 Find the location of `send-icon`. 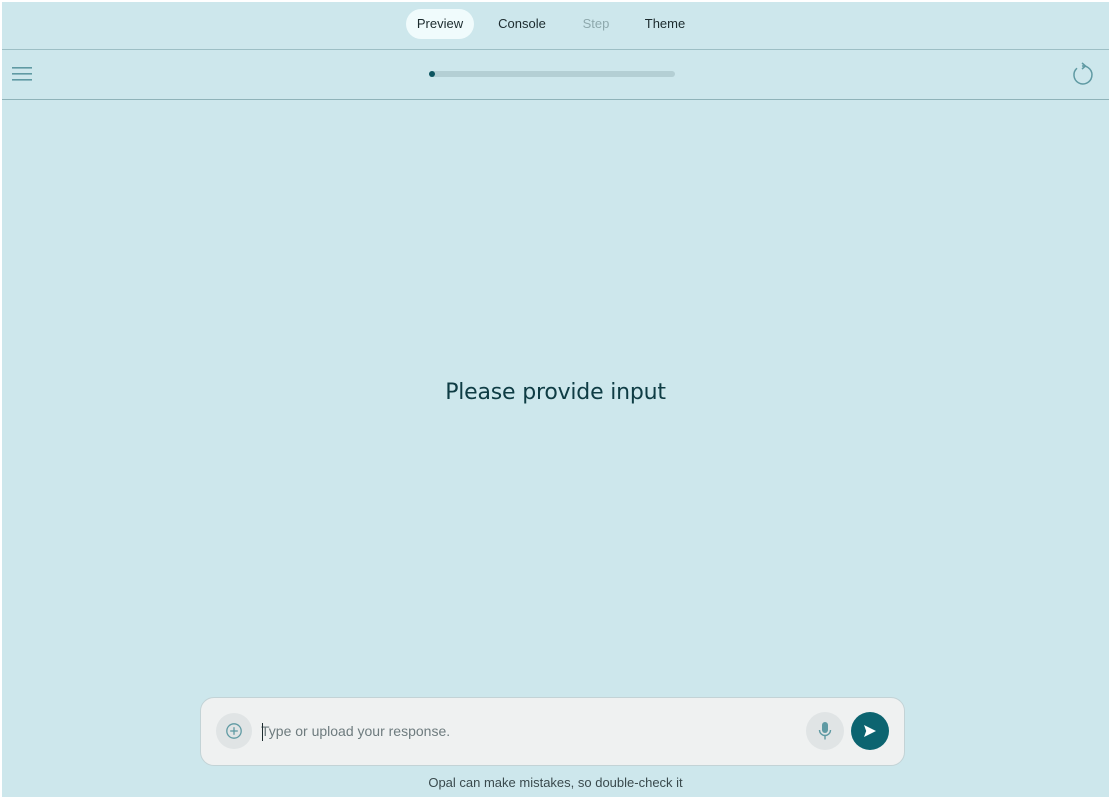

send-icon is located at coordinates (870, 731).